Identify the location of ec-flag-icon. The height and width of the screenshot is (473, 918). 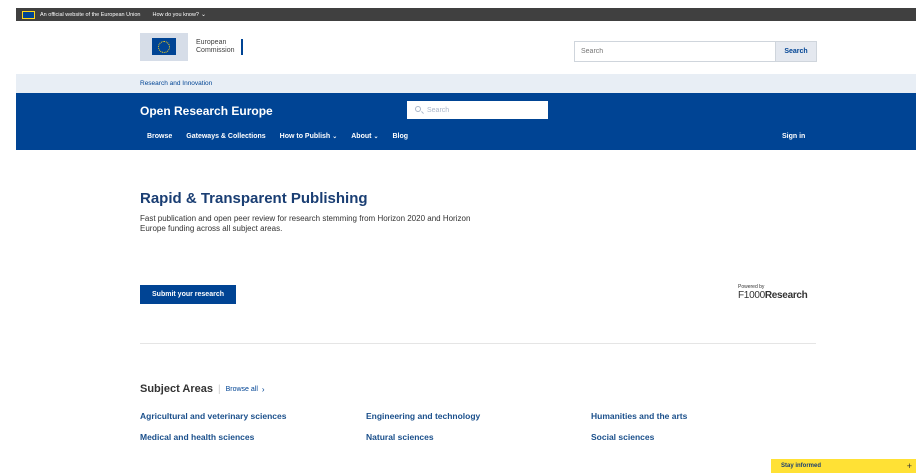
(164, 47).